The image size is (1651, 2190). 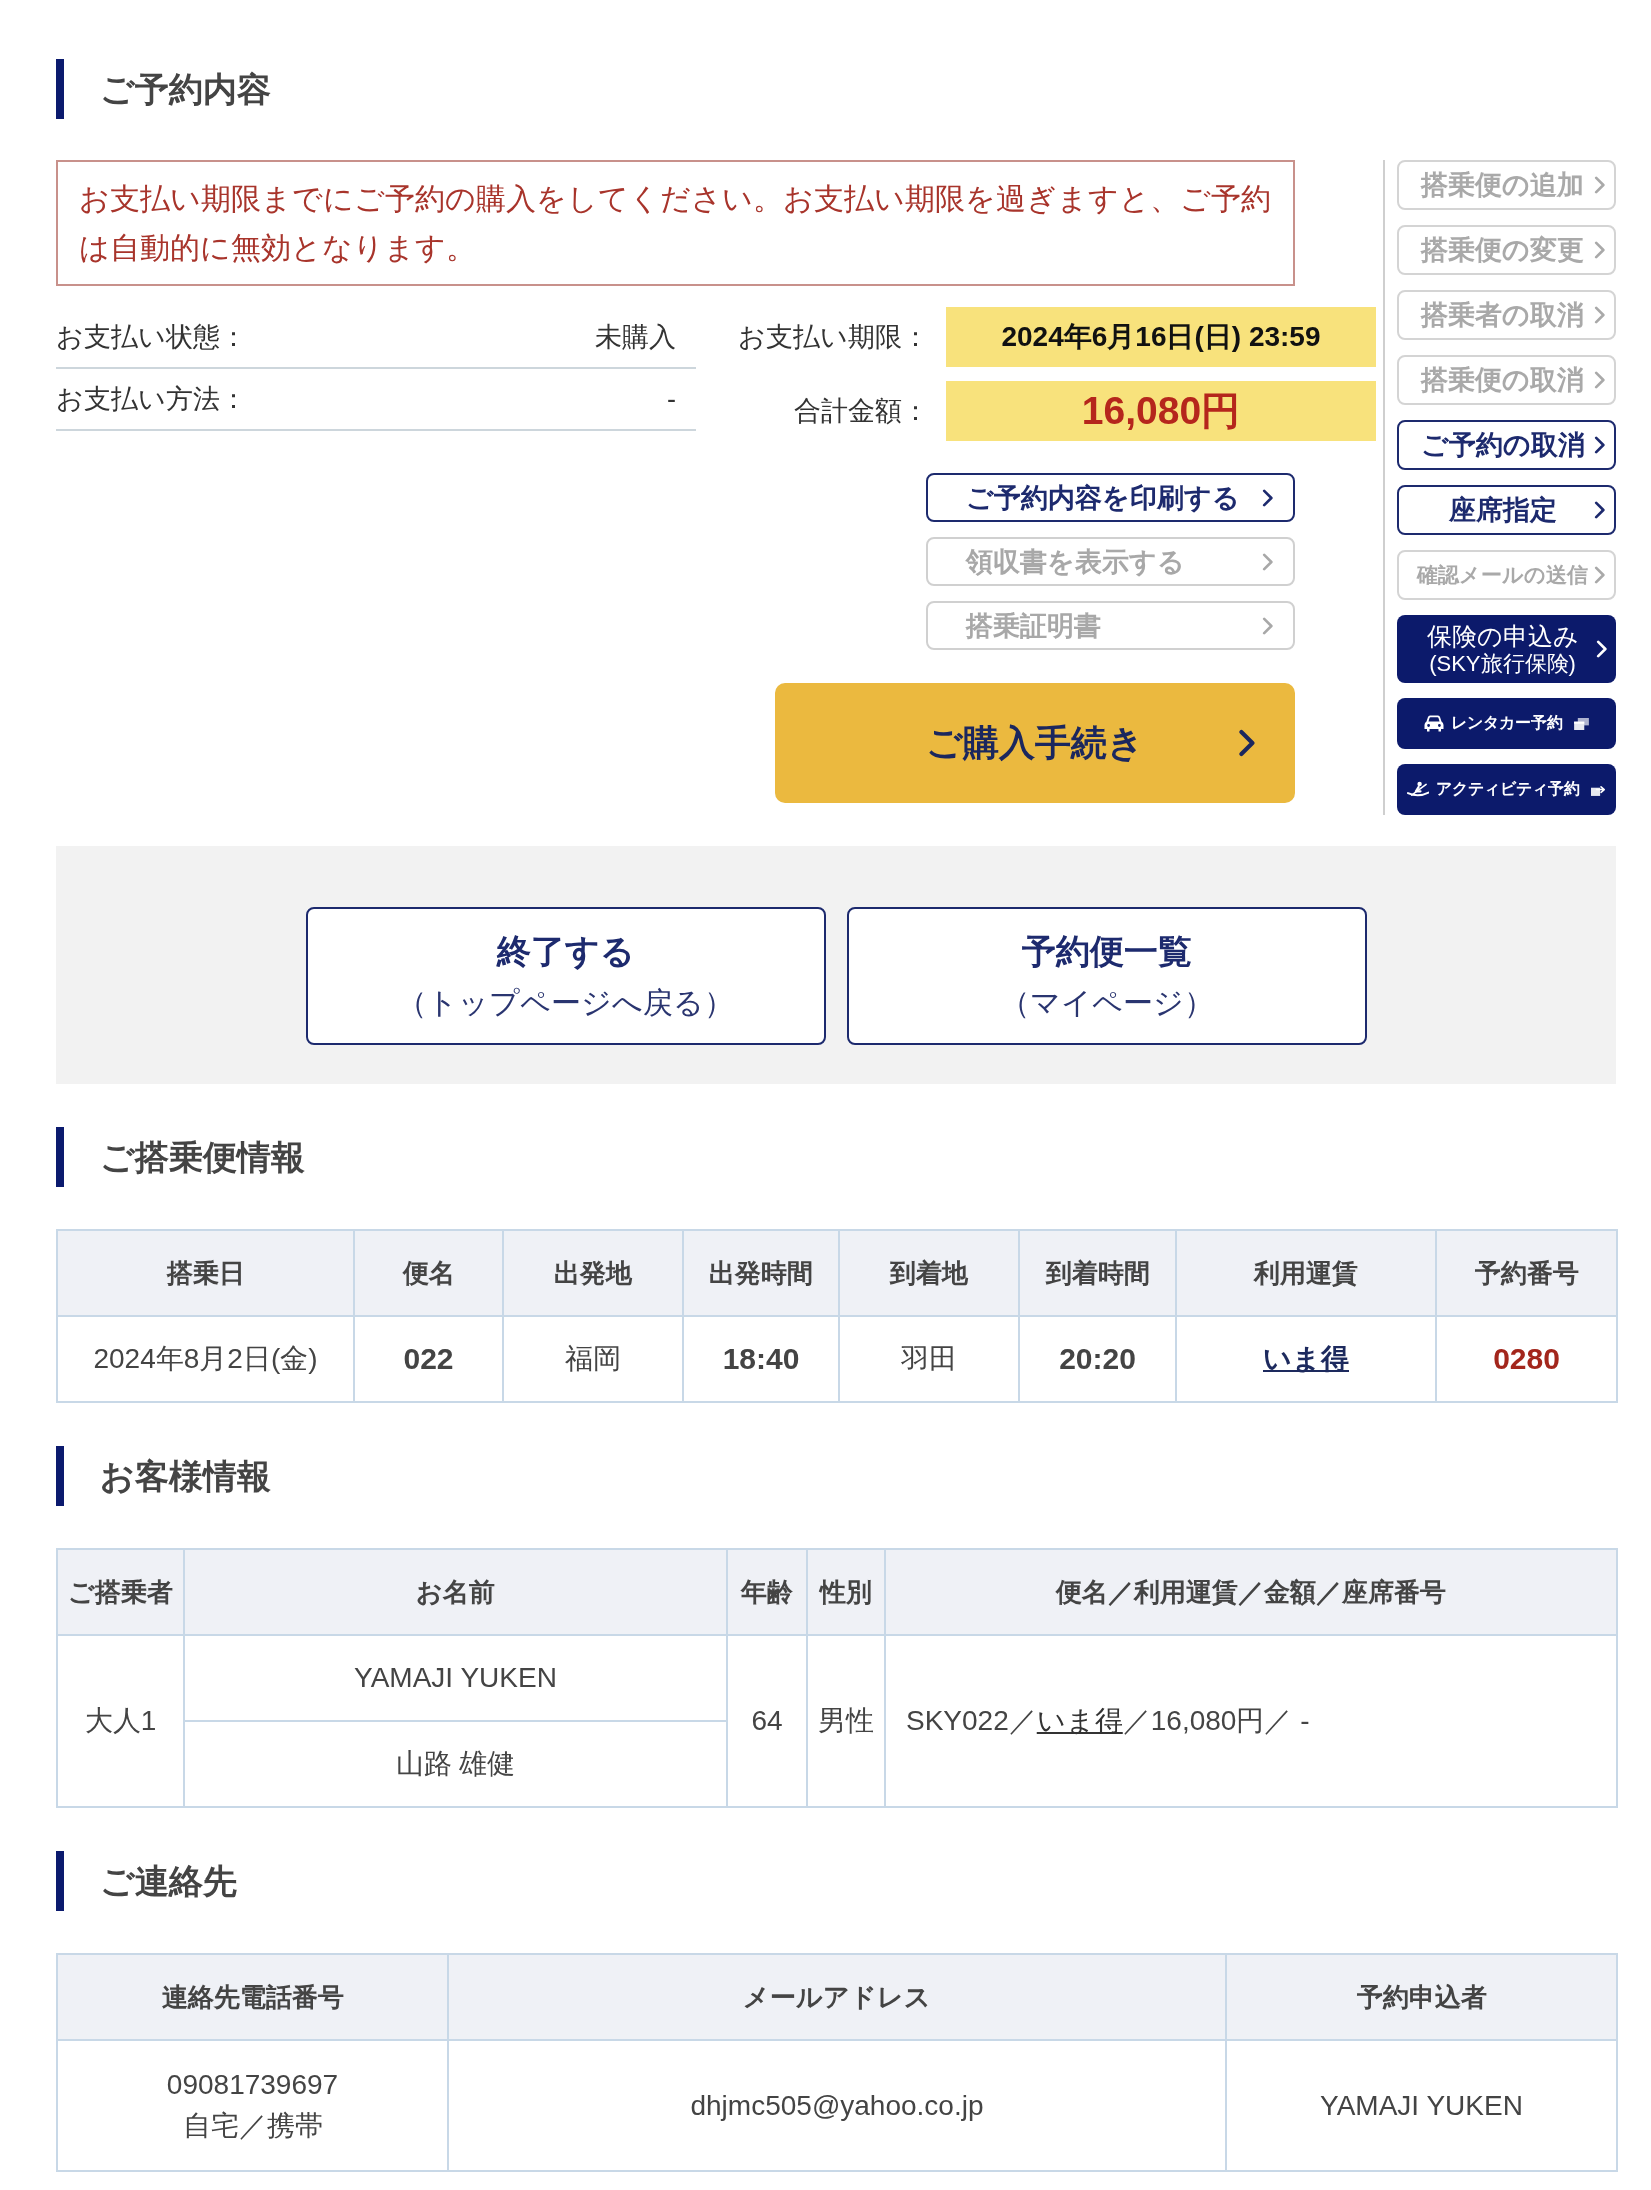 I want to click on paddler-icon, so click(x=1418, y=789).